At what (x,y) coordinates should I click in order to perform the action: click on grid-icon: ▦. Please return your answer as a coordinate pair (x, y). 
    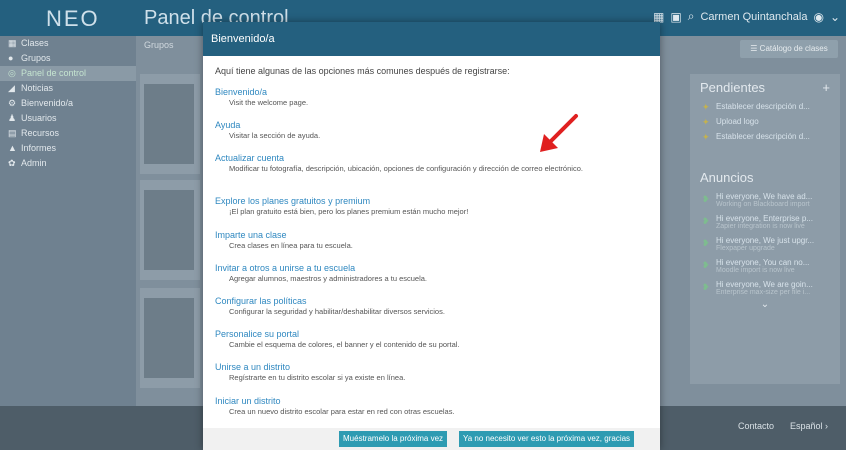
    Looking at the image, I should click on (12, 43).